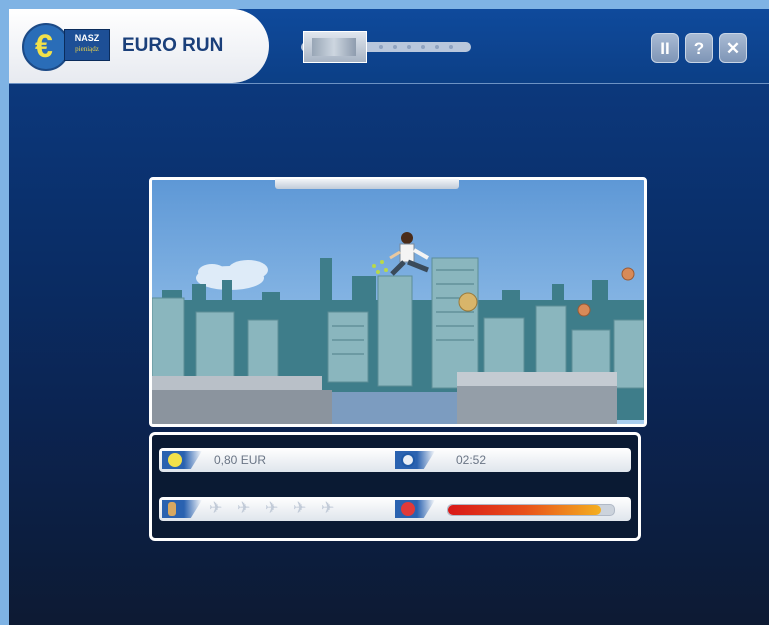  I want to click on brand-logo: NASZ pieniądz, so click(87, 45).